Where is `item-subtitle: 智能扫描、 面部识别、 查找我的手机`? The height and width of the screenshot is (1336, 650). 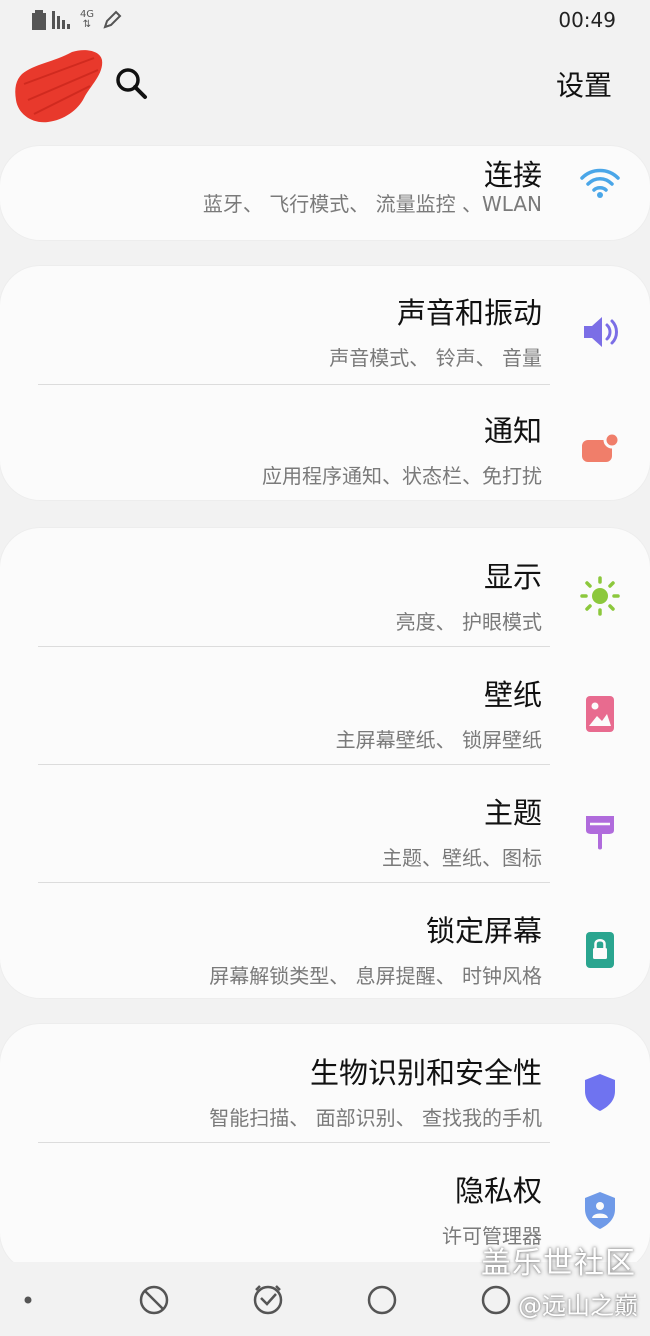 item-subtitle: 智能扫描、 面部识别、 查找我的手机 is located at coordinates (375, 1118).